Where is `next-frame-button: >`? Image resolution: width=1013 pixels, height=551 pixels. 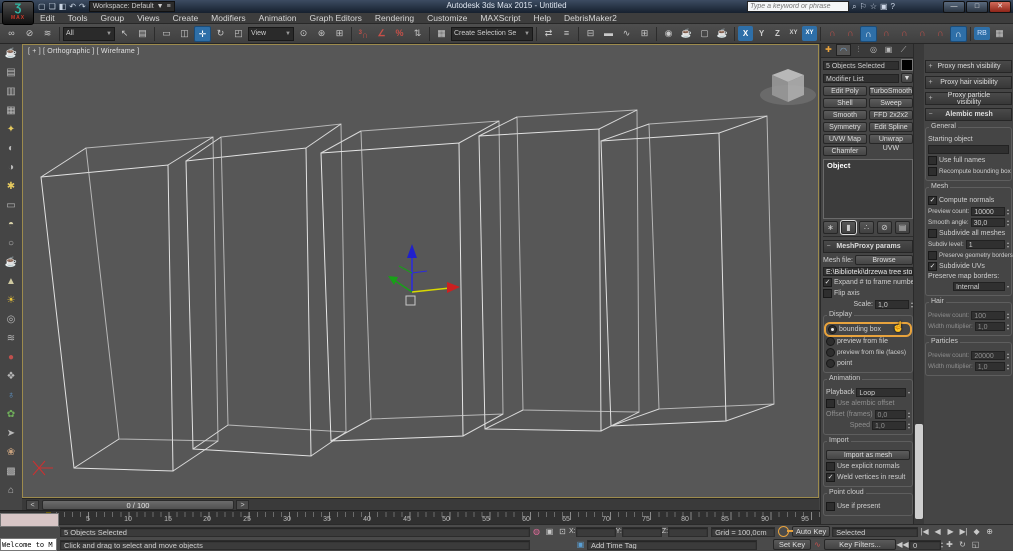 next-frame-button: > is located at coordinates (242, 505).